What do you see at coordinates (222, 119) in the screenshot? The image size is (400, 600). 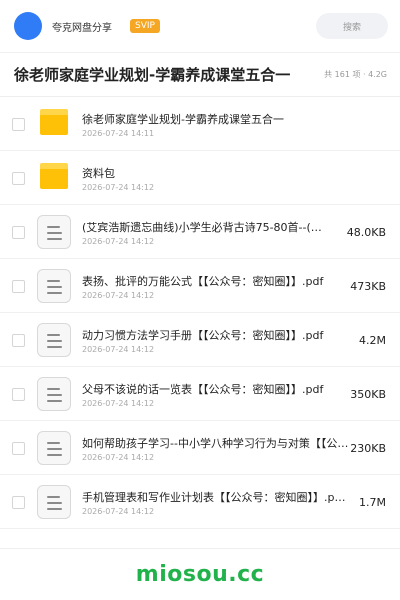 I see `file-name: 徐老师家庭学业规划-学霸养成课堂五合一` at bounding box center [222, 119].